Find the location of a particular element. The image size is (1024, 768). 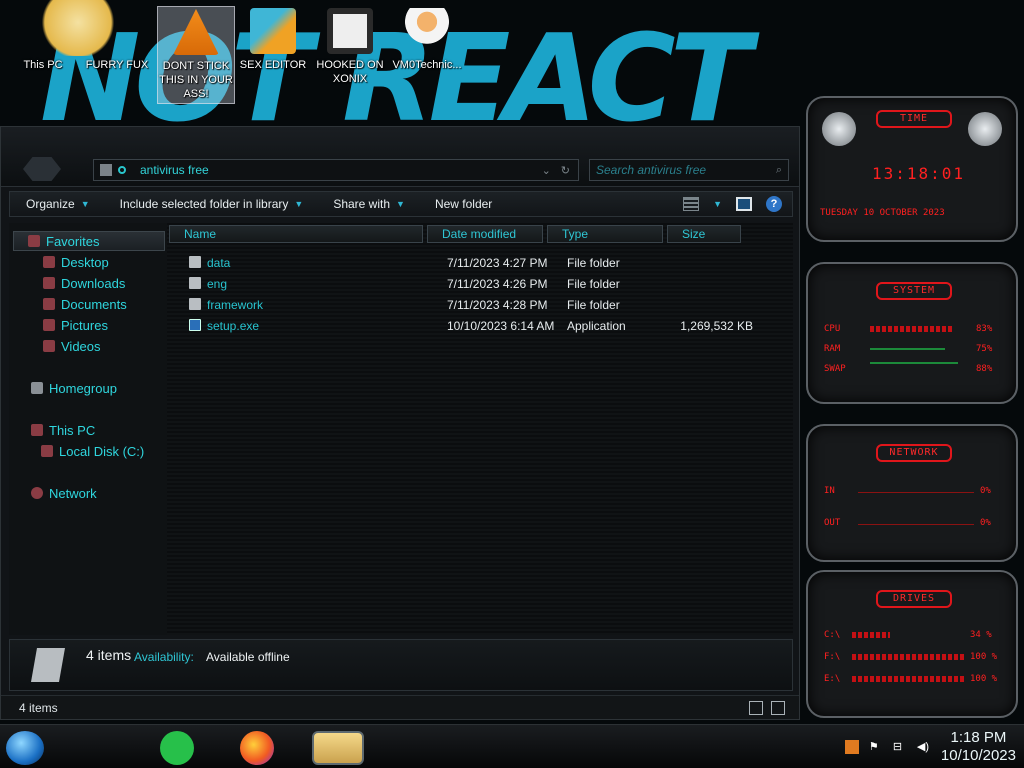

column-header-type: Type is located at coordinates (605, 234).